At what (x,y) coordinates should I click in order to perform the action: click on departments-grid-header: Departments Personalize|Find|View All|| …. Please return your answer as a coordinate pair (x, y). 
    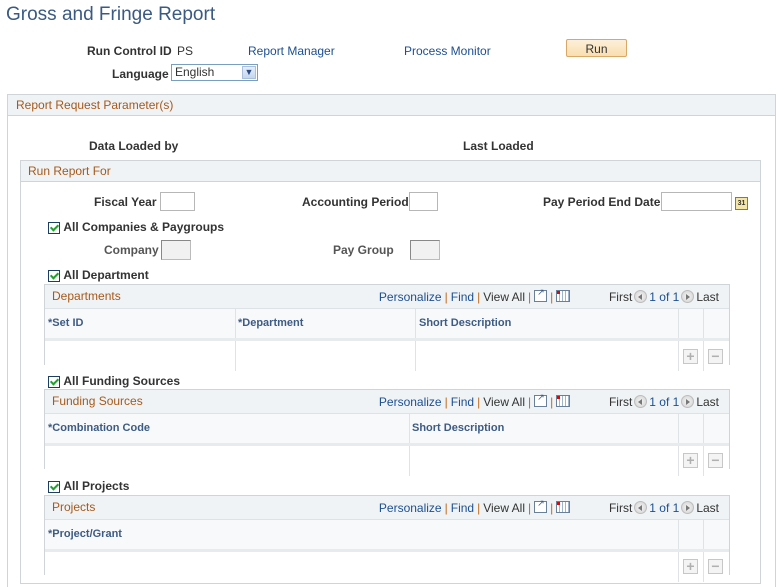
    Looking at the image, I should click on (387, 297).